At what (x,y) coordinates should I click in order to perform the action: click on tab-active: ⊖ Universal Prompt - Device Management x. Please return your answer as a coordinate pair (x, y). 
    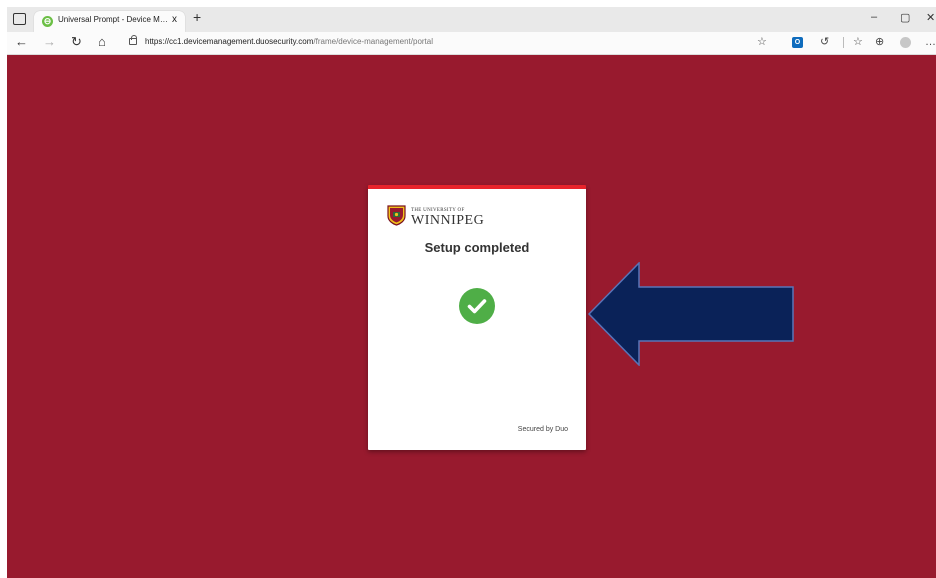
    Looking at the image, I should click on (109, 21).